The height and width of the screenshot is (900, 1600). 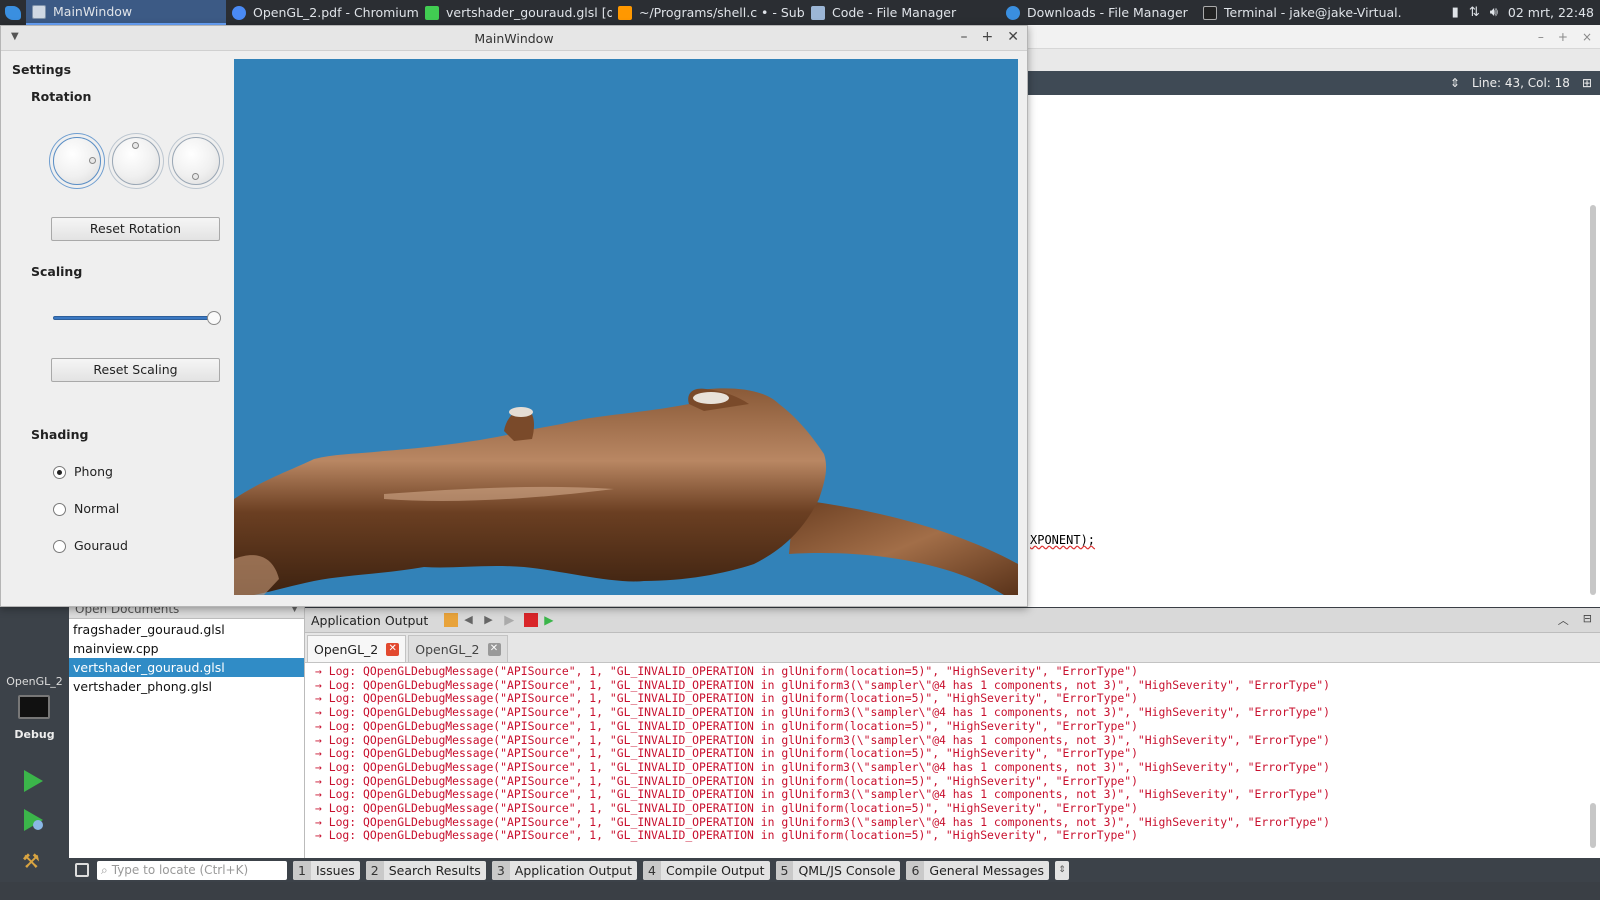 I want to click on cursor-position: Line: 43, Col: 18, so click(x=1521, y=83).